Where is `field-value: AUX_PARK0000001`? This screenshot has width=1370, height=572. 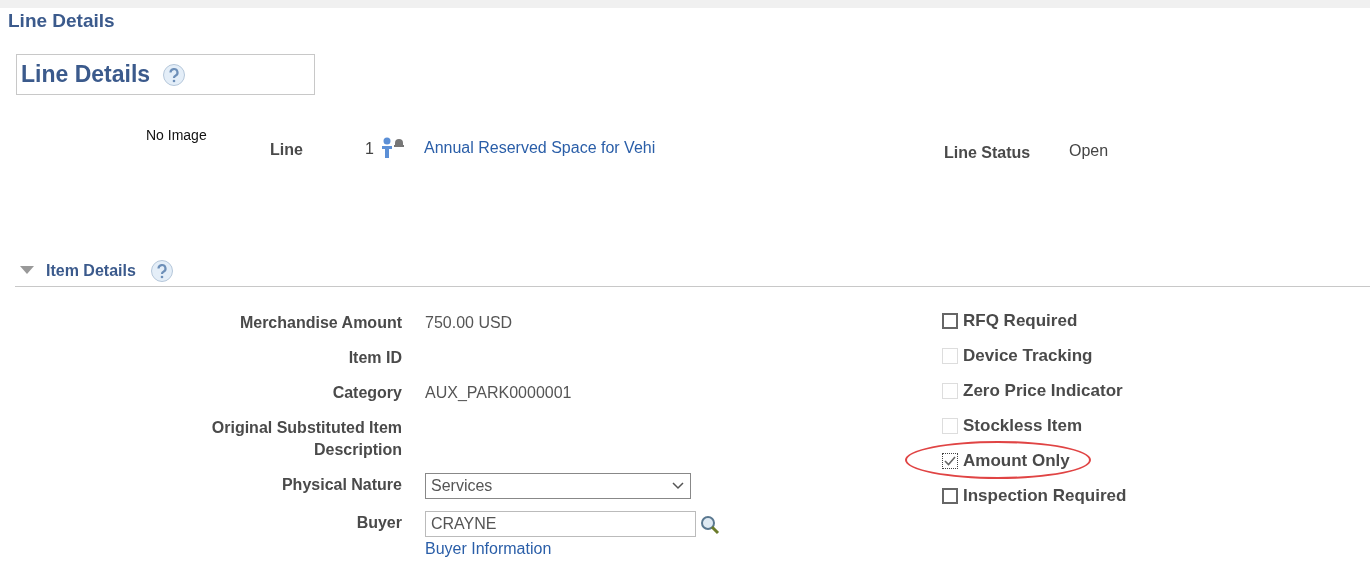 field-value: AUX_PARK0000001 is located at coordinates (498, 392).